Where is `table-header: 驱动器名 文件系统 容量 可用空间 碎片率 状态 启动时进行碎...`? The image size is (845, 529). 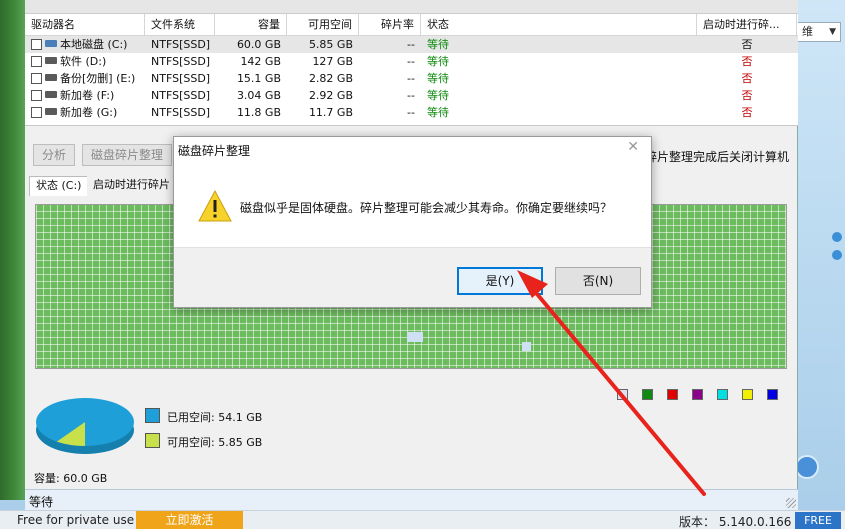
table-header: 驱动器名 文件系统 容量 可用空间 碎片率 状态 启动时进行碎... is located at coordinates (411, 25).